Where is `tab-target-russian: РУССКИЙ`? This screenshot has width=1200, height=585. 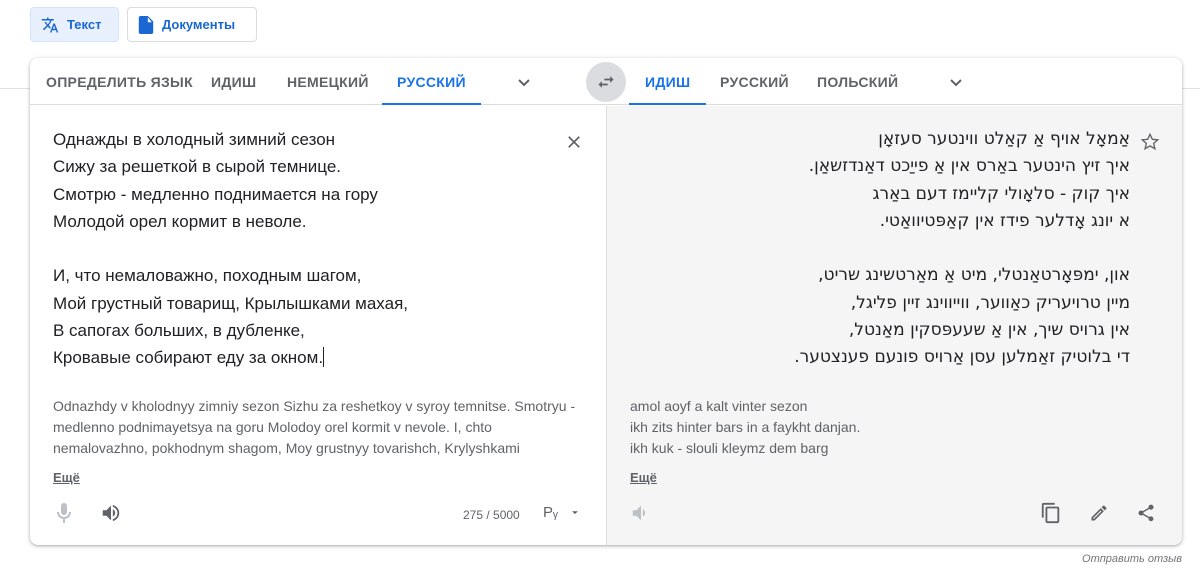
tab-target-russian: РУССКИЙ is located at coordinates (754, 81).